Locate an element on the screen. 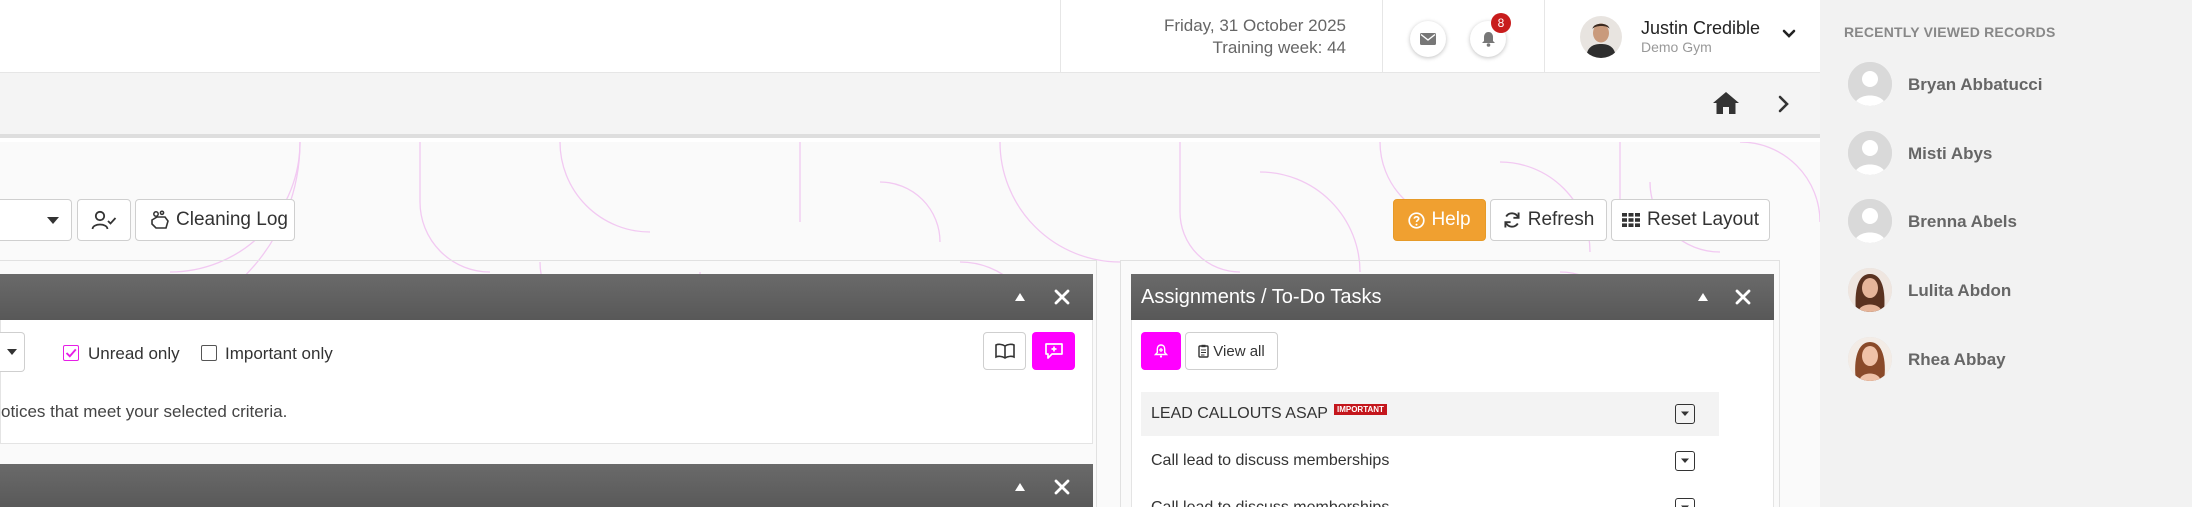 Image resolution: width=2192 pixels, height=507 pixels. task-row: LEAD CALLOUTS ASAP IMPORTANT is located at coordinates (1430, 414).